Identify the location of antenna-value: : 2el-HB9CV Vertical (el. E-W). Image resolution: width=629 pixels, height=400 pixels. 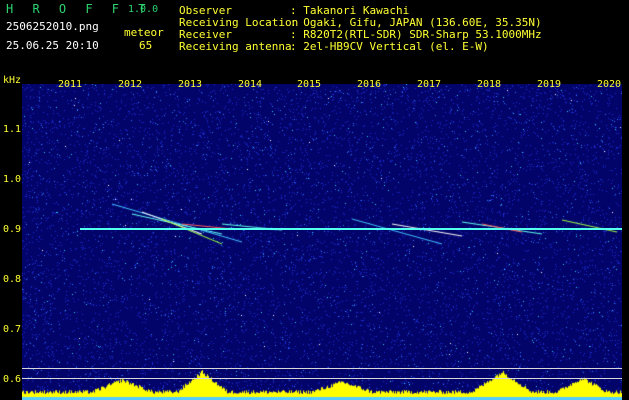
(389, 46).